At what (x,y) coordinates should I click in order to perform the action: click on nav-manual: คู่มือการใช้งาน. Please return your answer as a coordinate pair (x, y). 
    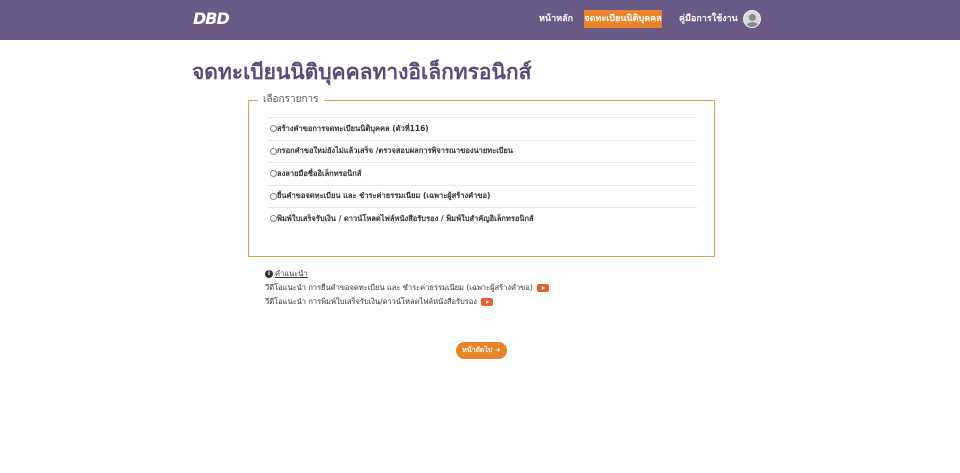
    Looking at the image, I should click on (708, 19).